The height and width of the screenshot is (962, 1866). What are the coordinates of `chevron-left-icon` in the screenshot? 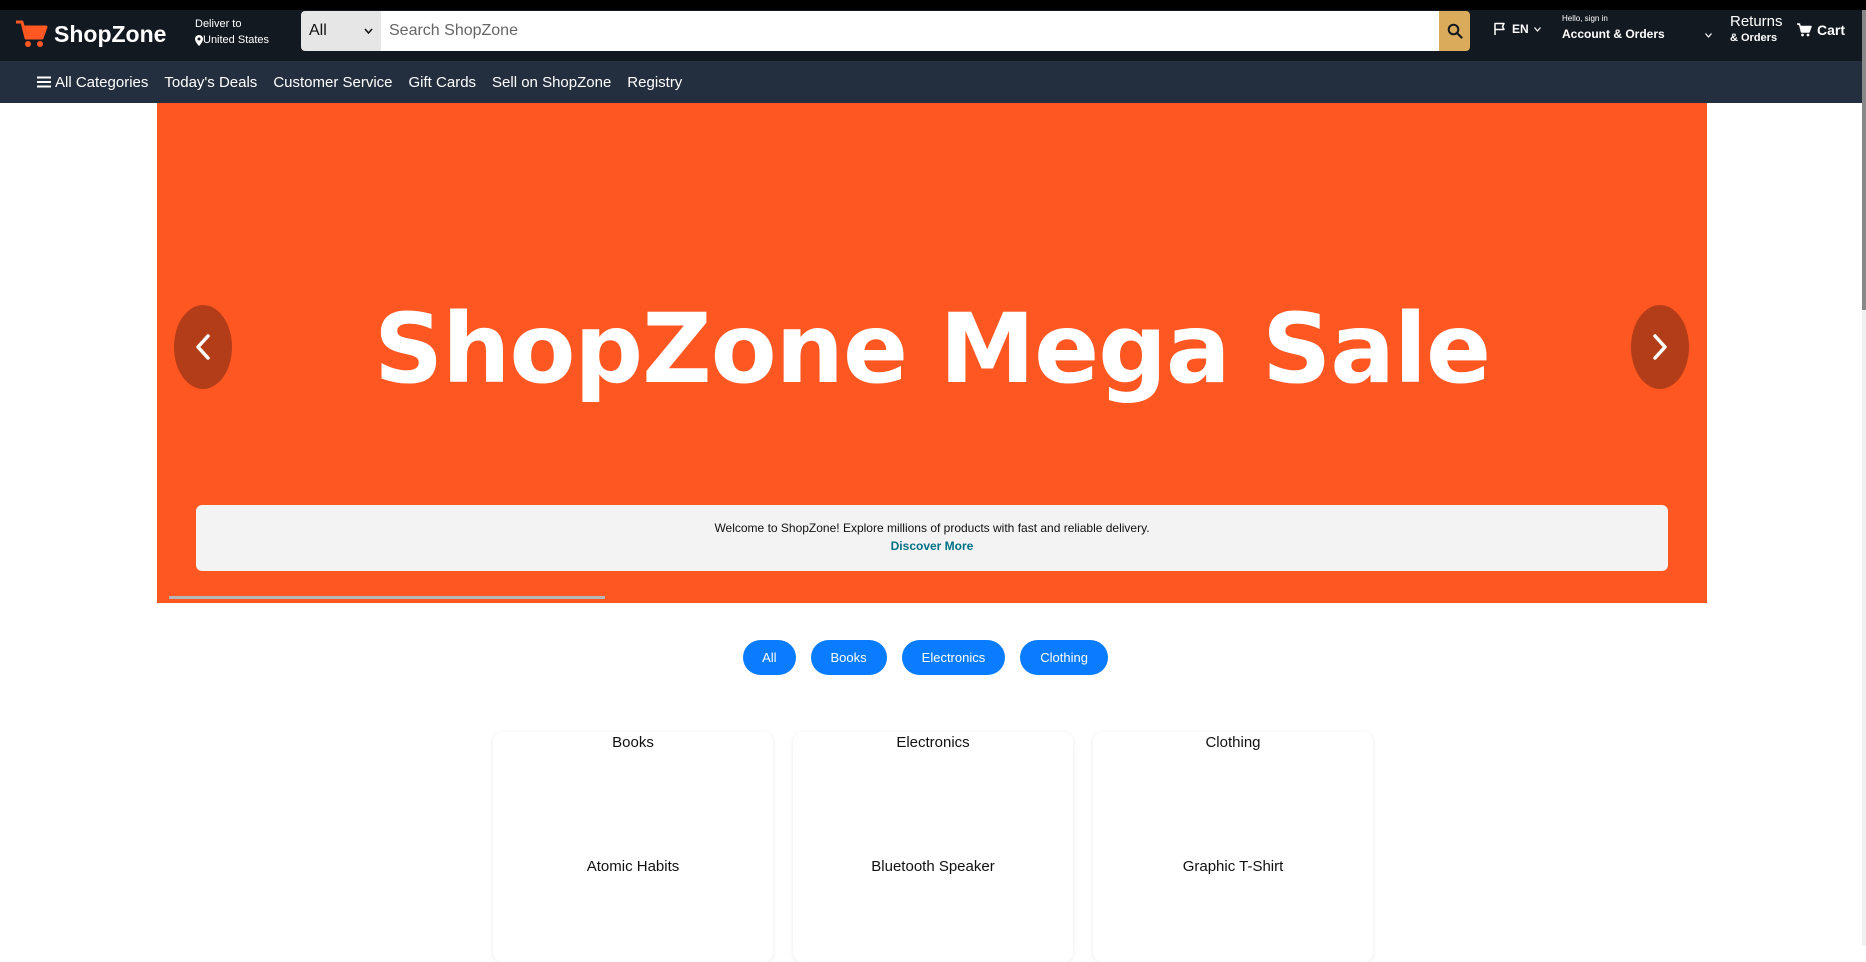 It's located at (203, 347).